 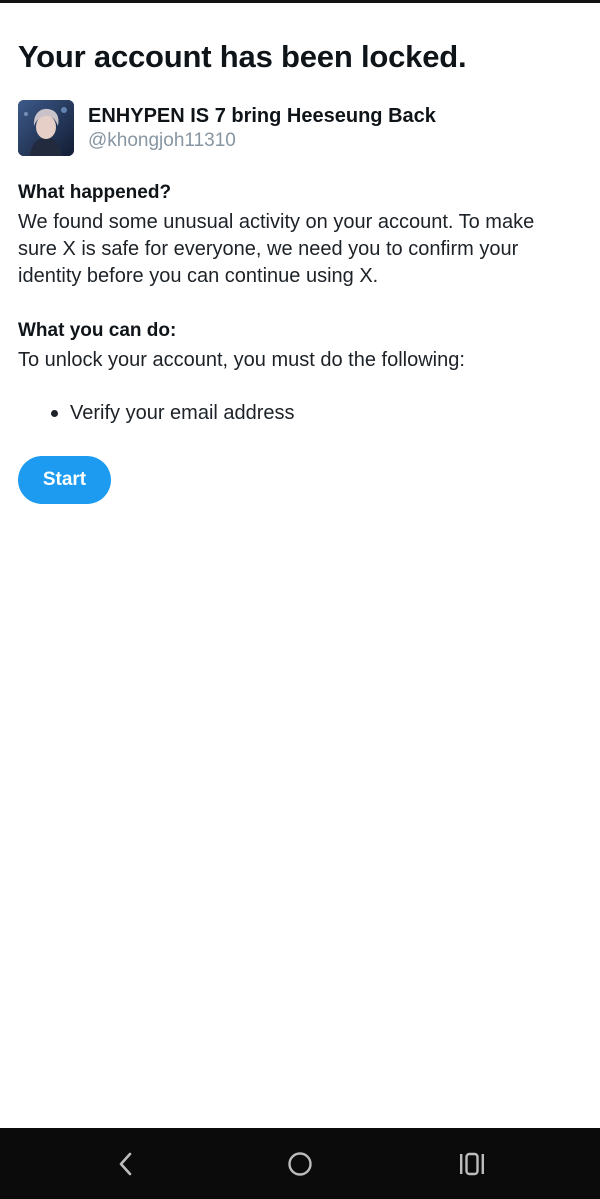 I want to click on what-you-can-do-heading: What you can do:, so click(x=97, y=330).